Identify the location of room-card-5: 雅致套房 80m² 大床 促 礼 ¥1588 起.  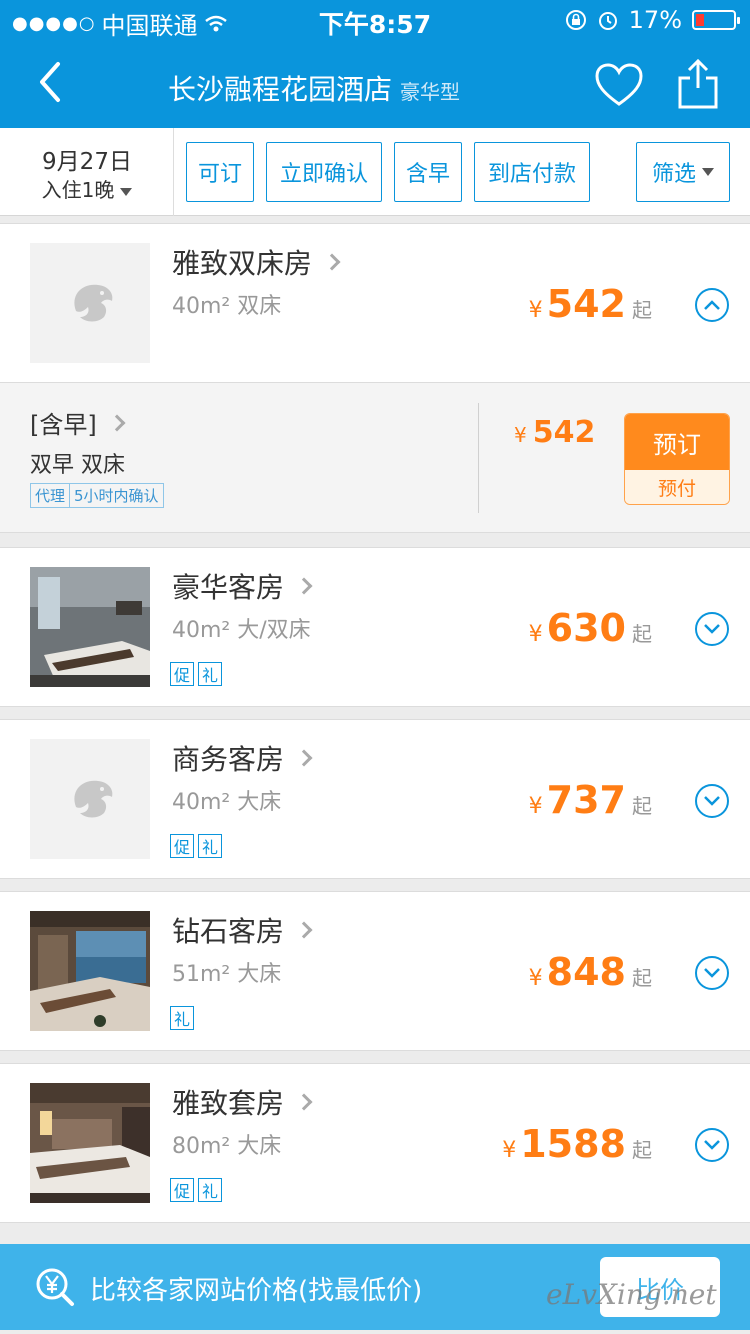
(375, 1143).